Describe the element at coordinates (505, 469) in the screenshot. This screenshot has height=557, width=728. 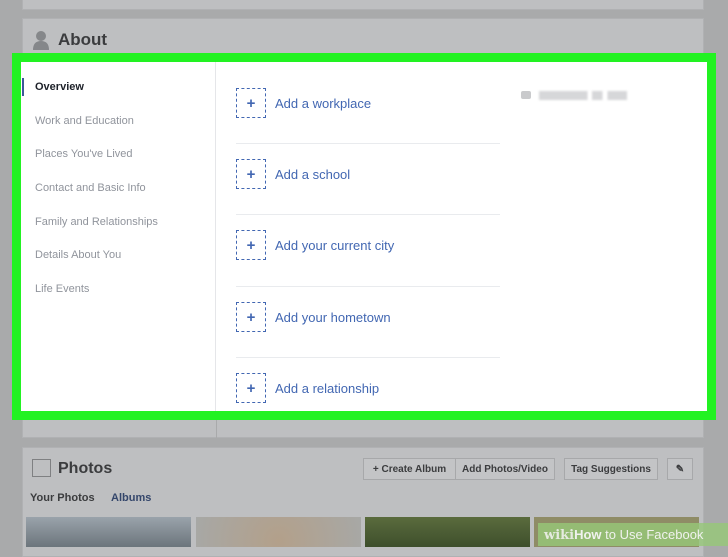
I see `add-photos-button: Add Photos/Video` at that location.